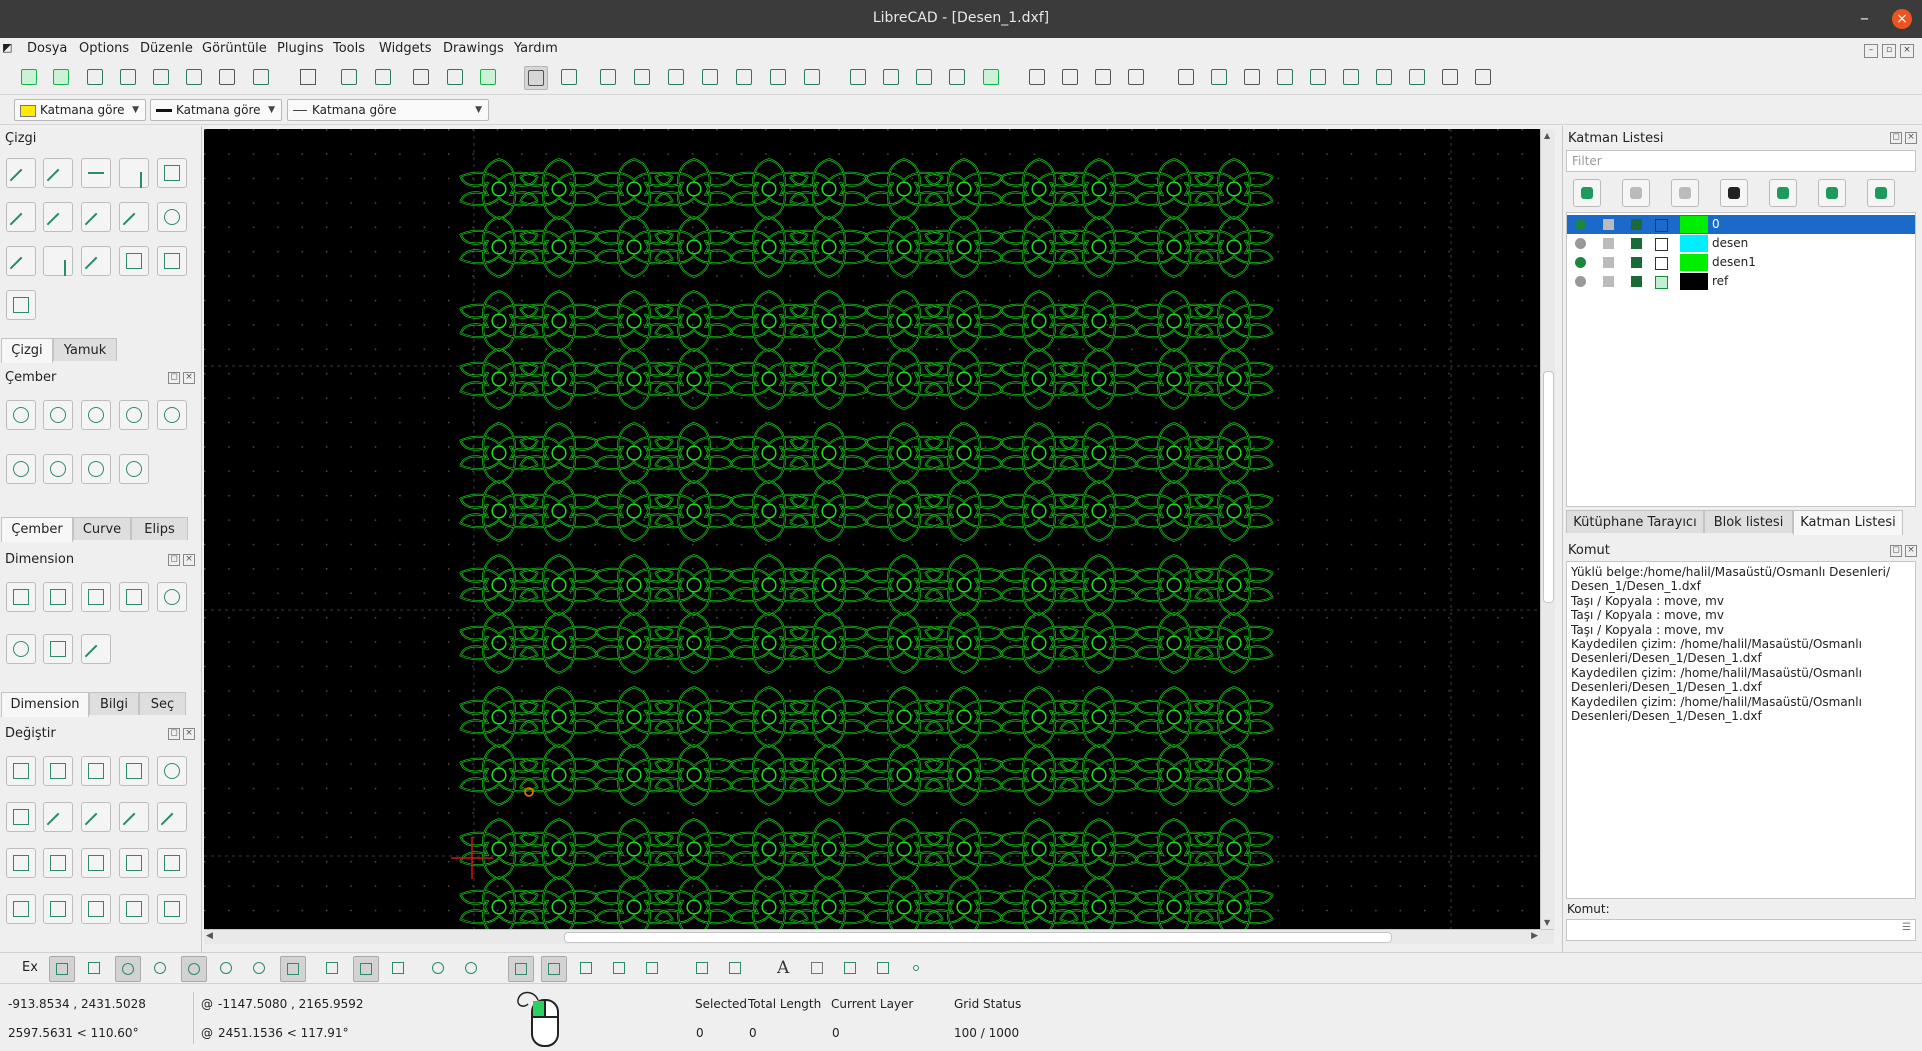  I want to click on dim-vertical-button, so click(134, 597).